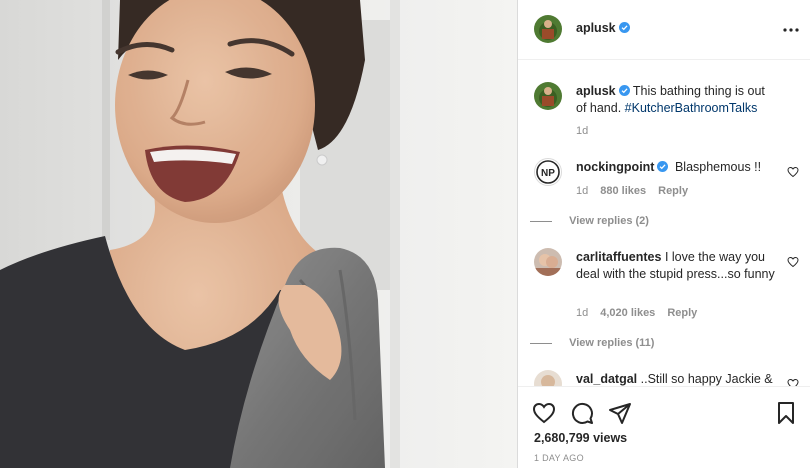 The image size is (810, 468). I want to click on comment-username: carlitaffuentes, so click(618, 257).